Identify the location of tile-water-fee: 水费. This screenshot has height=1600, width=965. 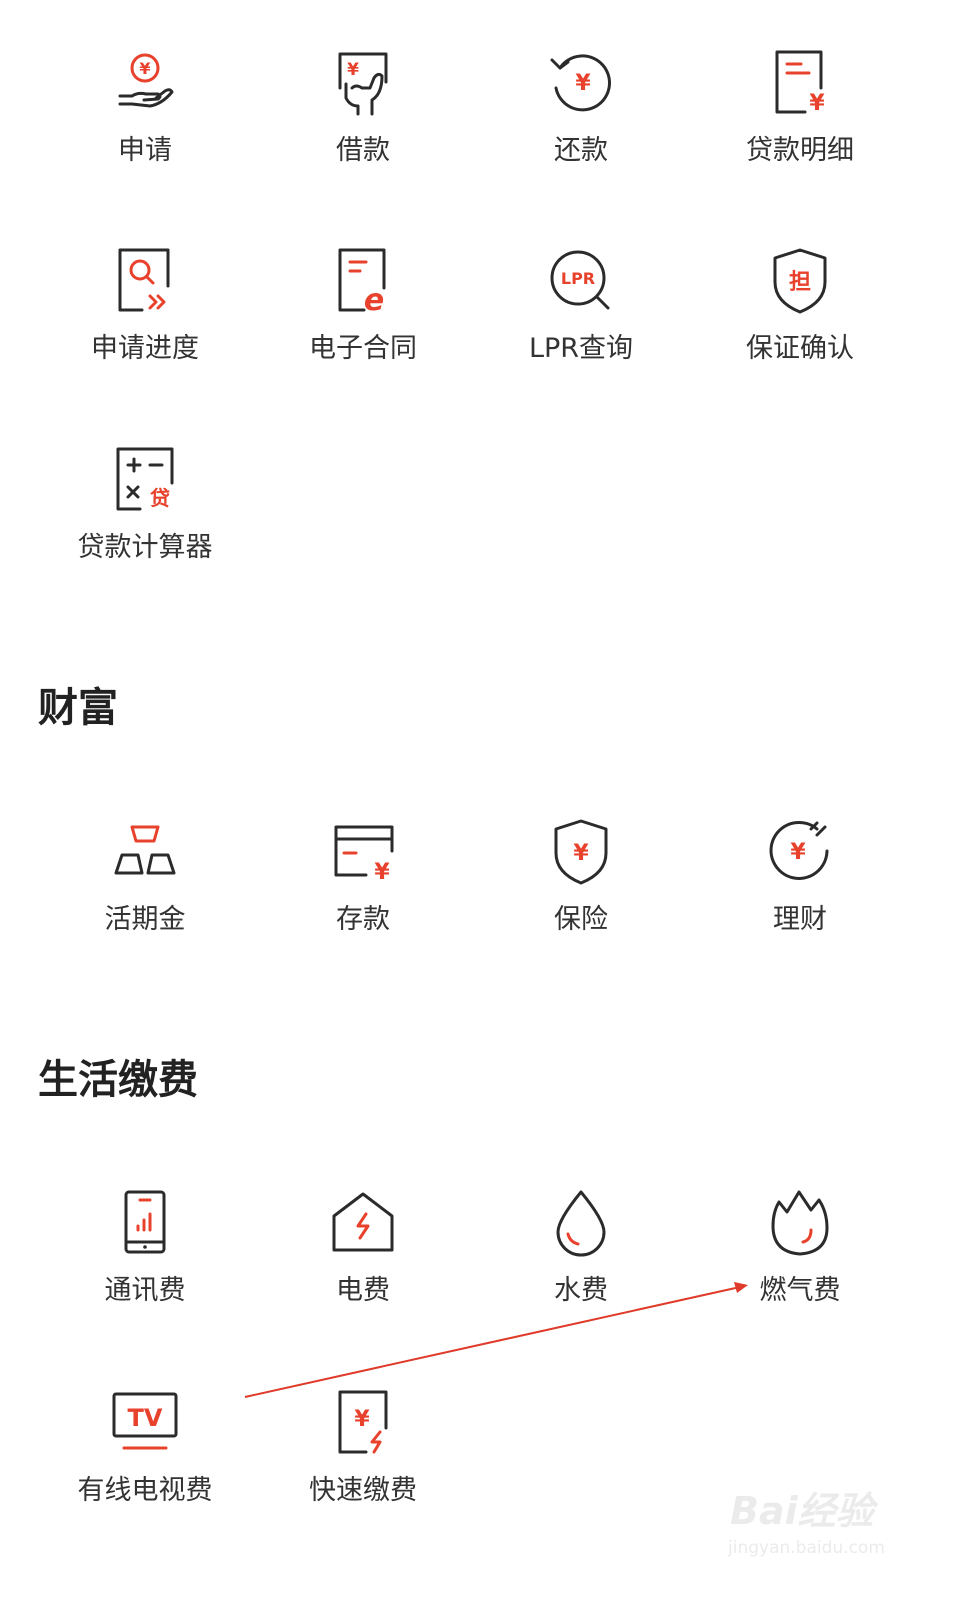
(581, 1263).